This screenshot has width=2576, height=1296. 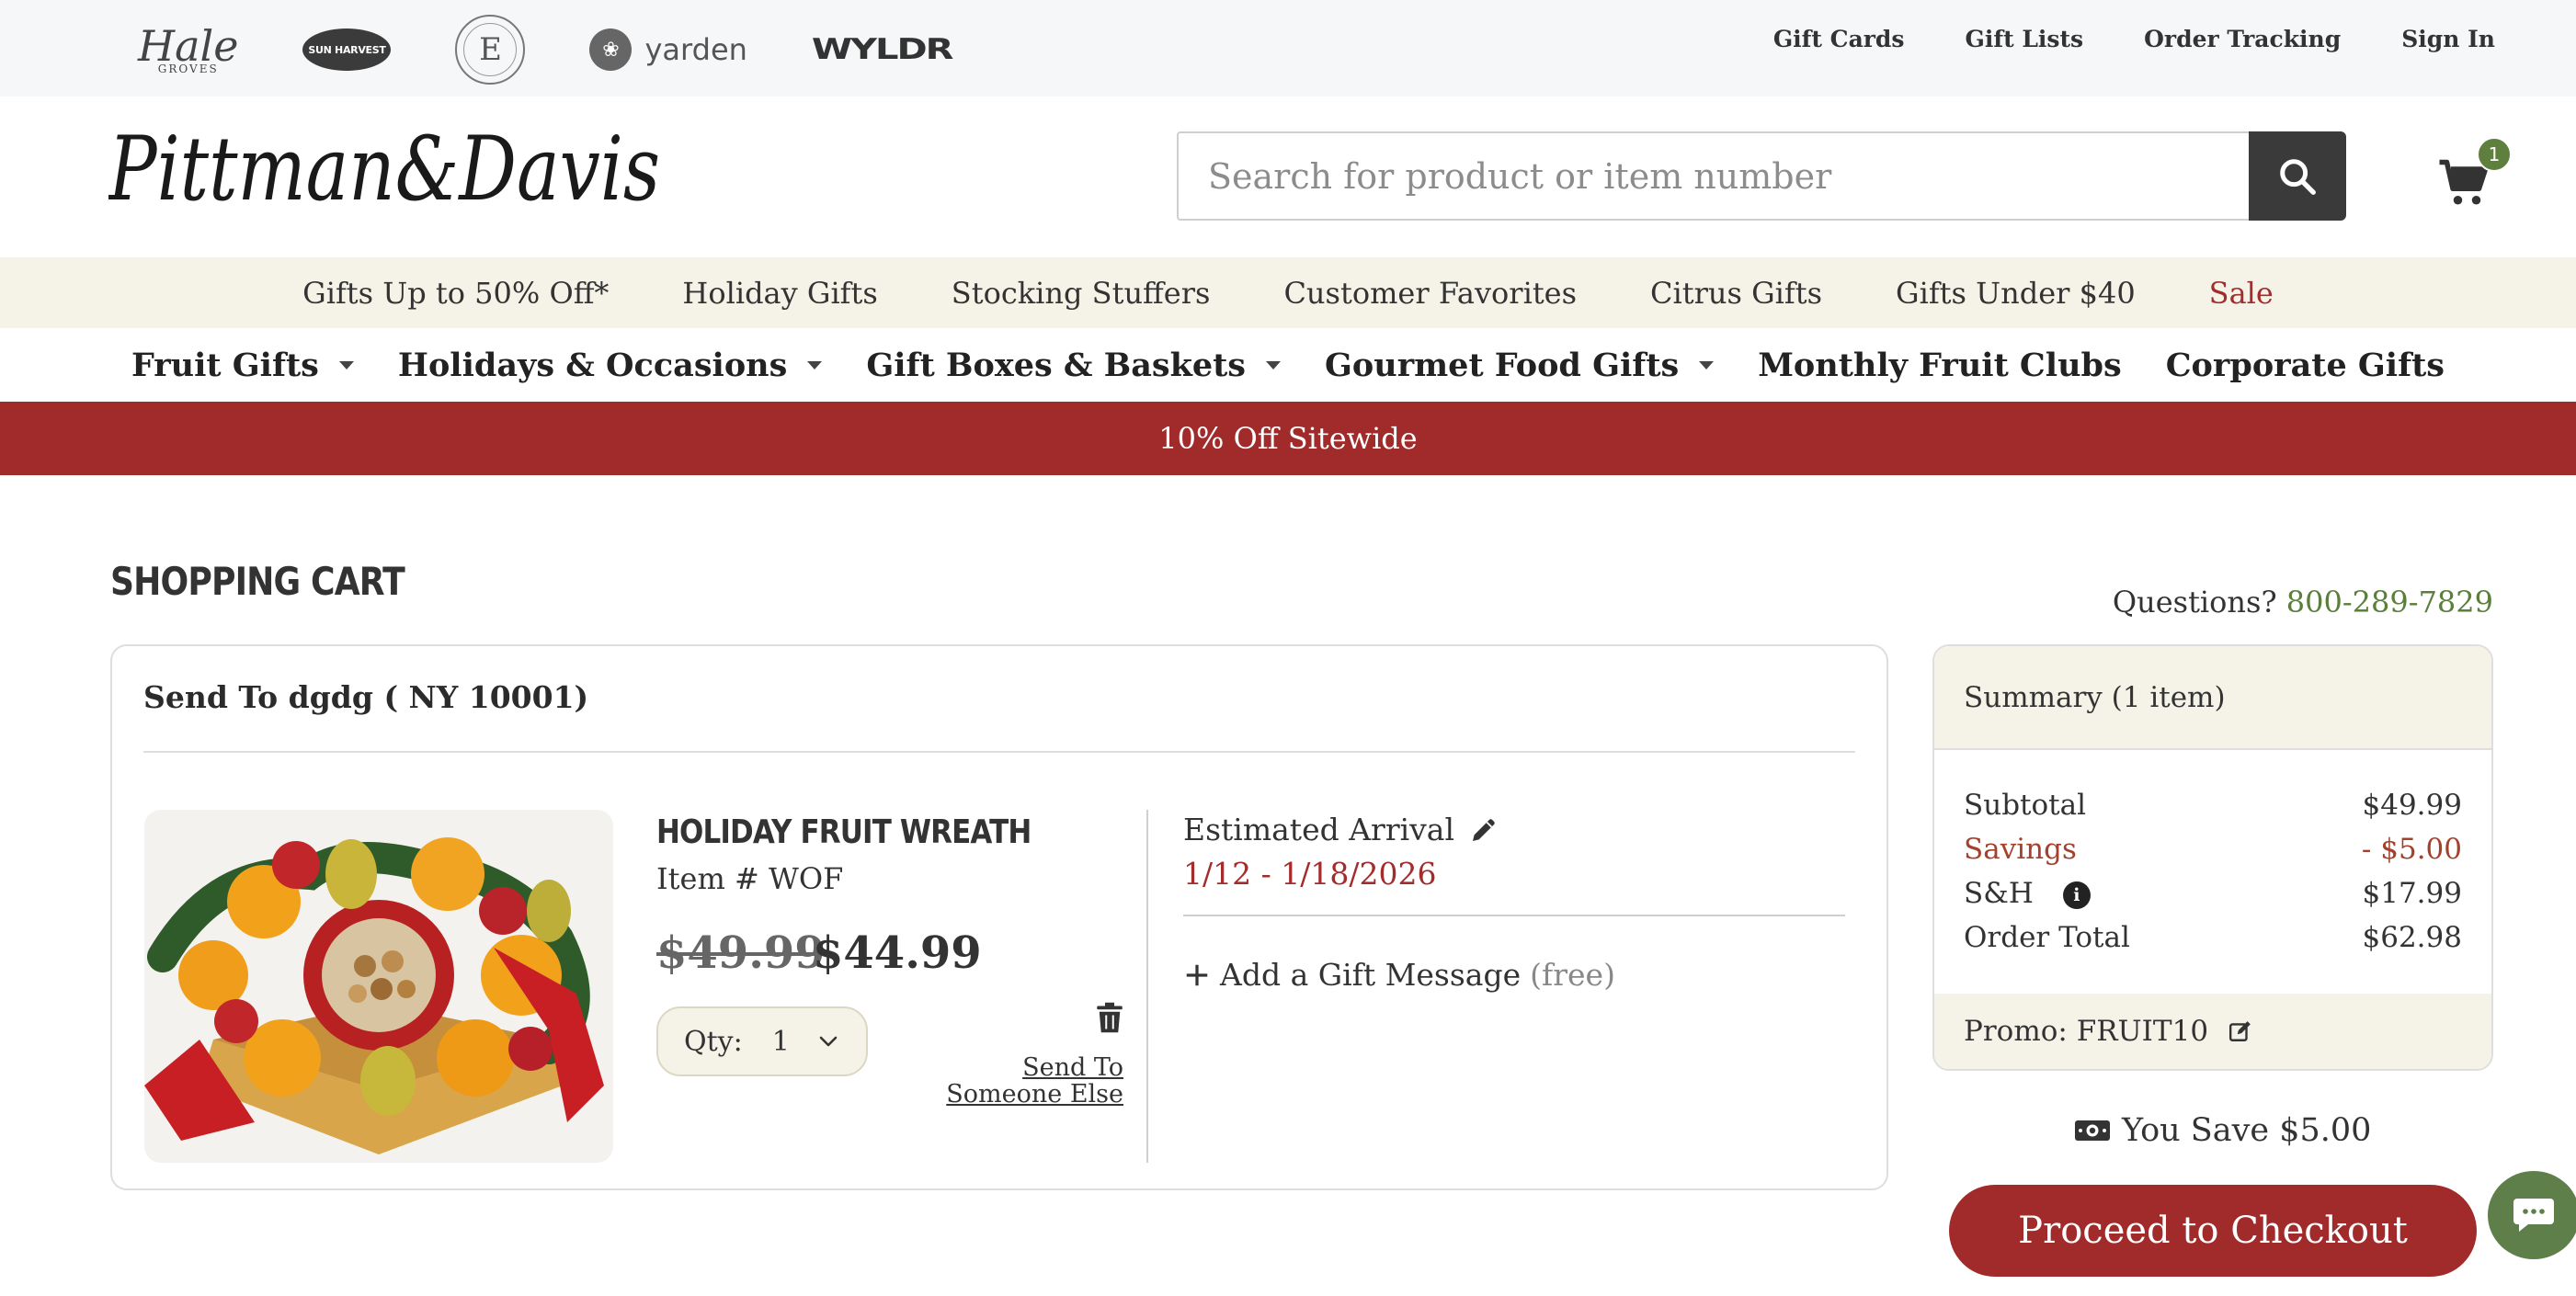 I want to click on estimated-arrival-label: Estimated Arrival, so click(x=1319, y=829).